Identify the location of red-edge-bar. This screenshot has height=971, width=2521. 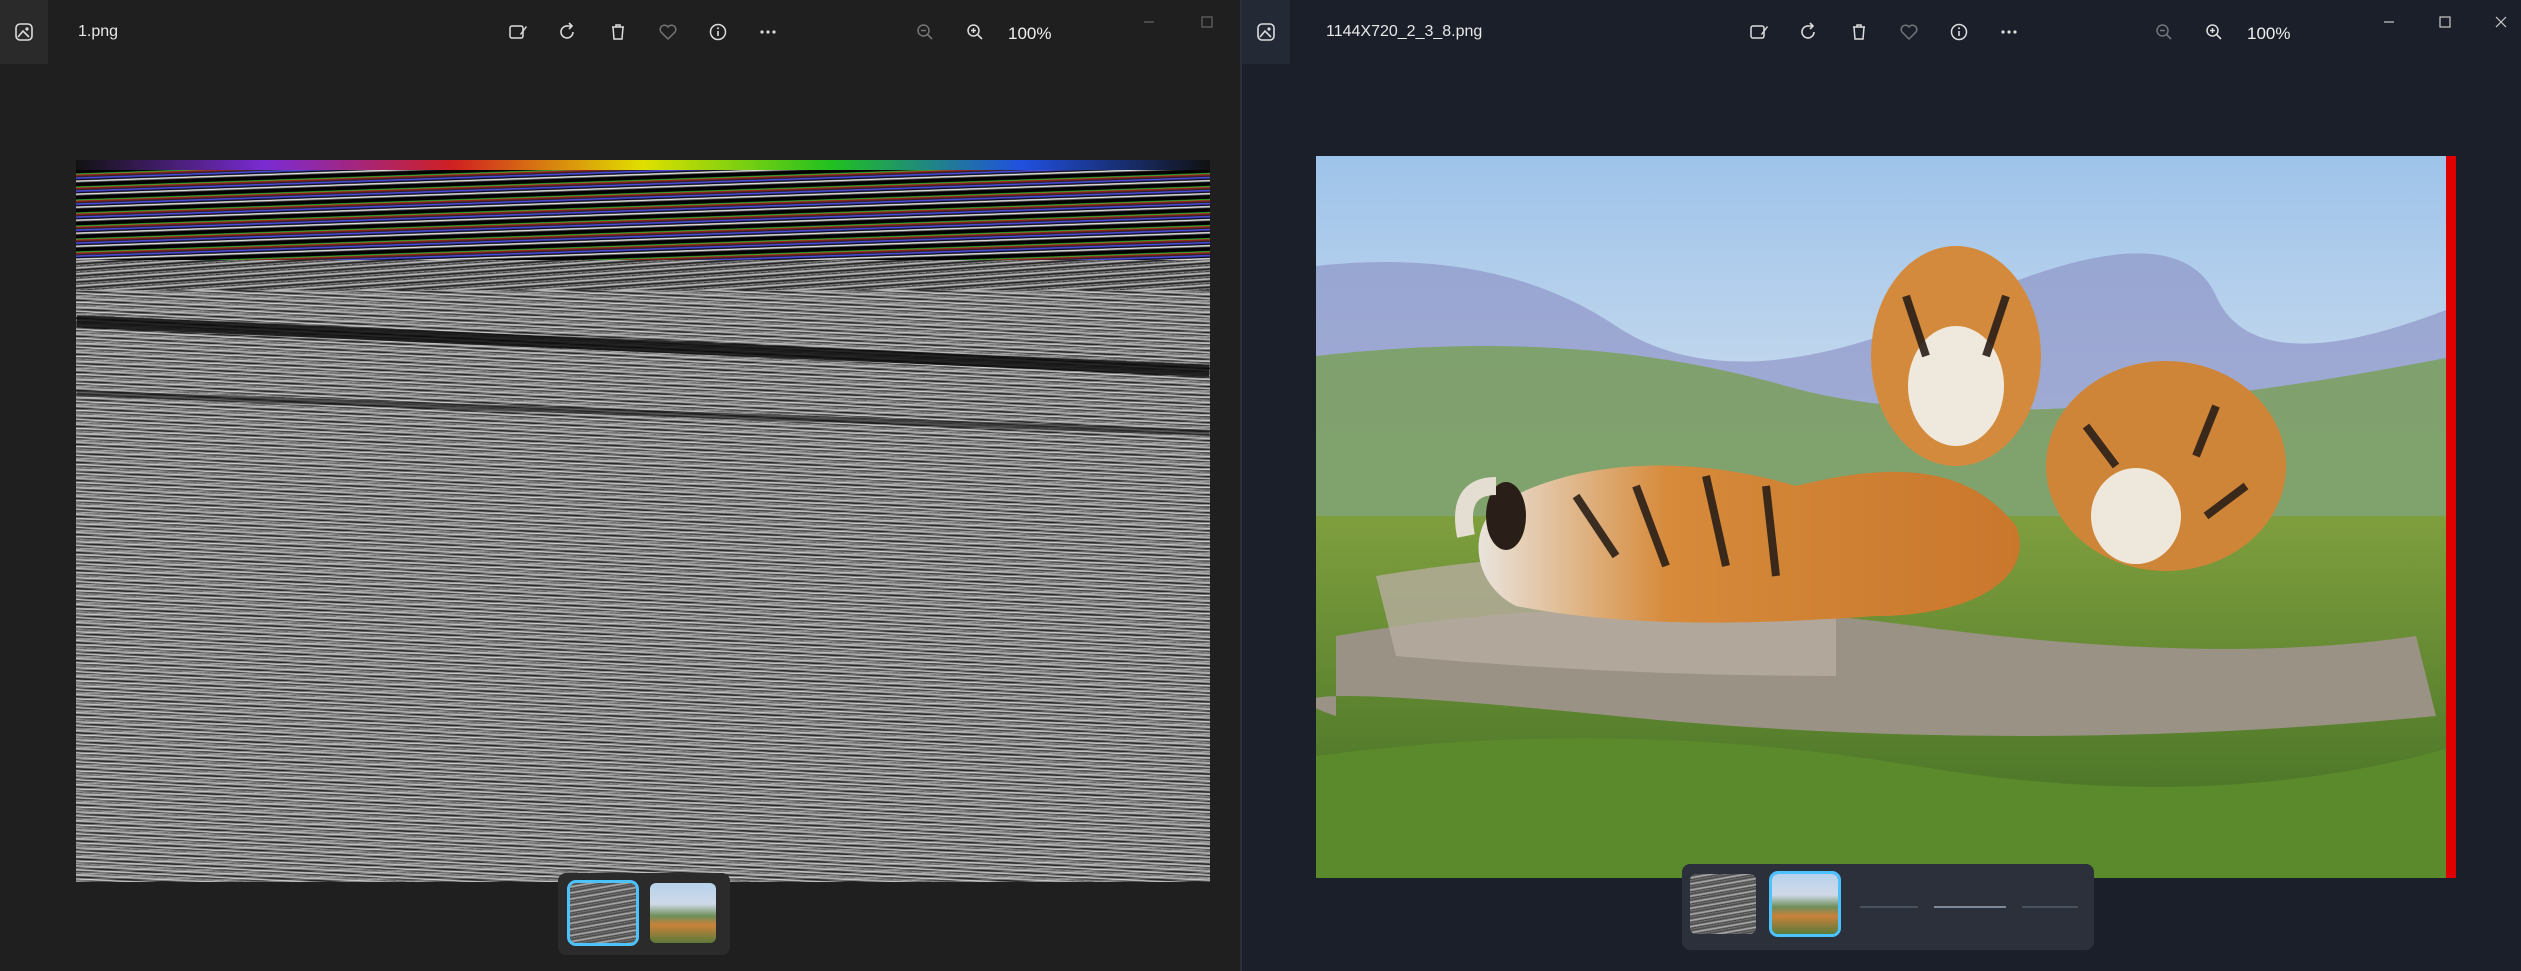
(2451, 517).